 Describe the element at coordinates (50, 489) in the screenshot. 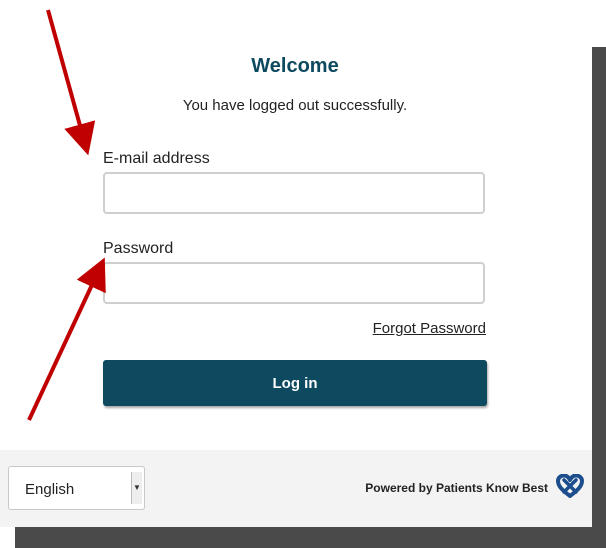

I see `language-selected-value: English` at that location.